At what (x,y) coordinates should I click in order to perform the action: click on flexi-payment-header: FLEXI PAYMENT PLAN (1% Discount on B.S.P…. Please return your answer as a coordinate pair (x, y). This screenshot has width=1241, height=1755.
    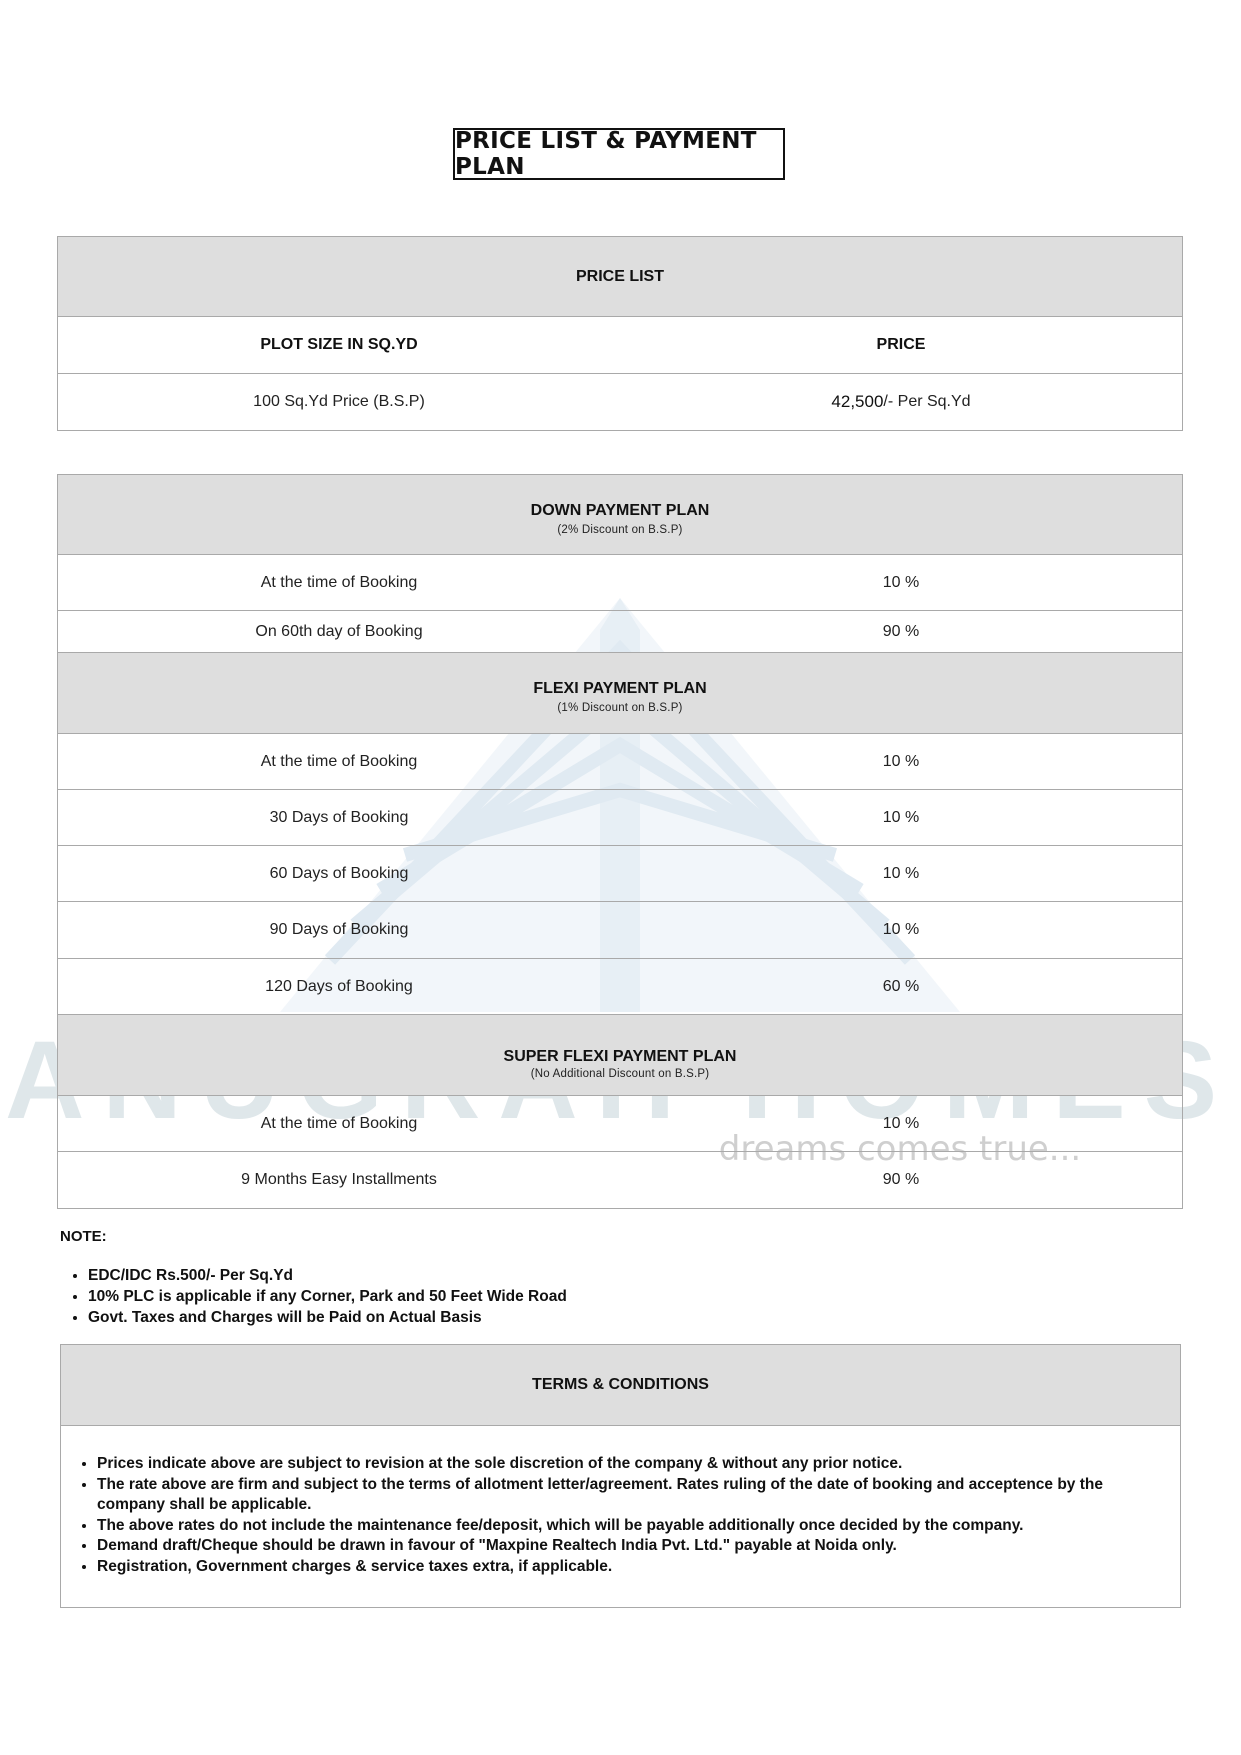
    Looking at the image, I should click on (620, 693).